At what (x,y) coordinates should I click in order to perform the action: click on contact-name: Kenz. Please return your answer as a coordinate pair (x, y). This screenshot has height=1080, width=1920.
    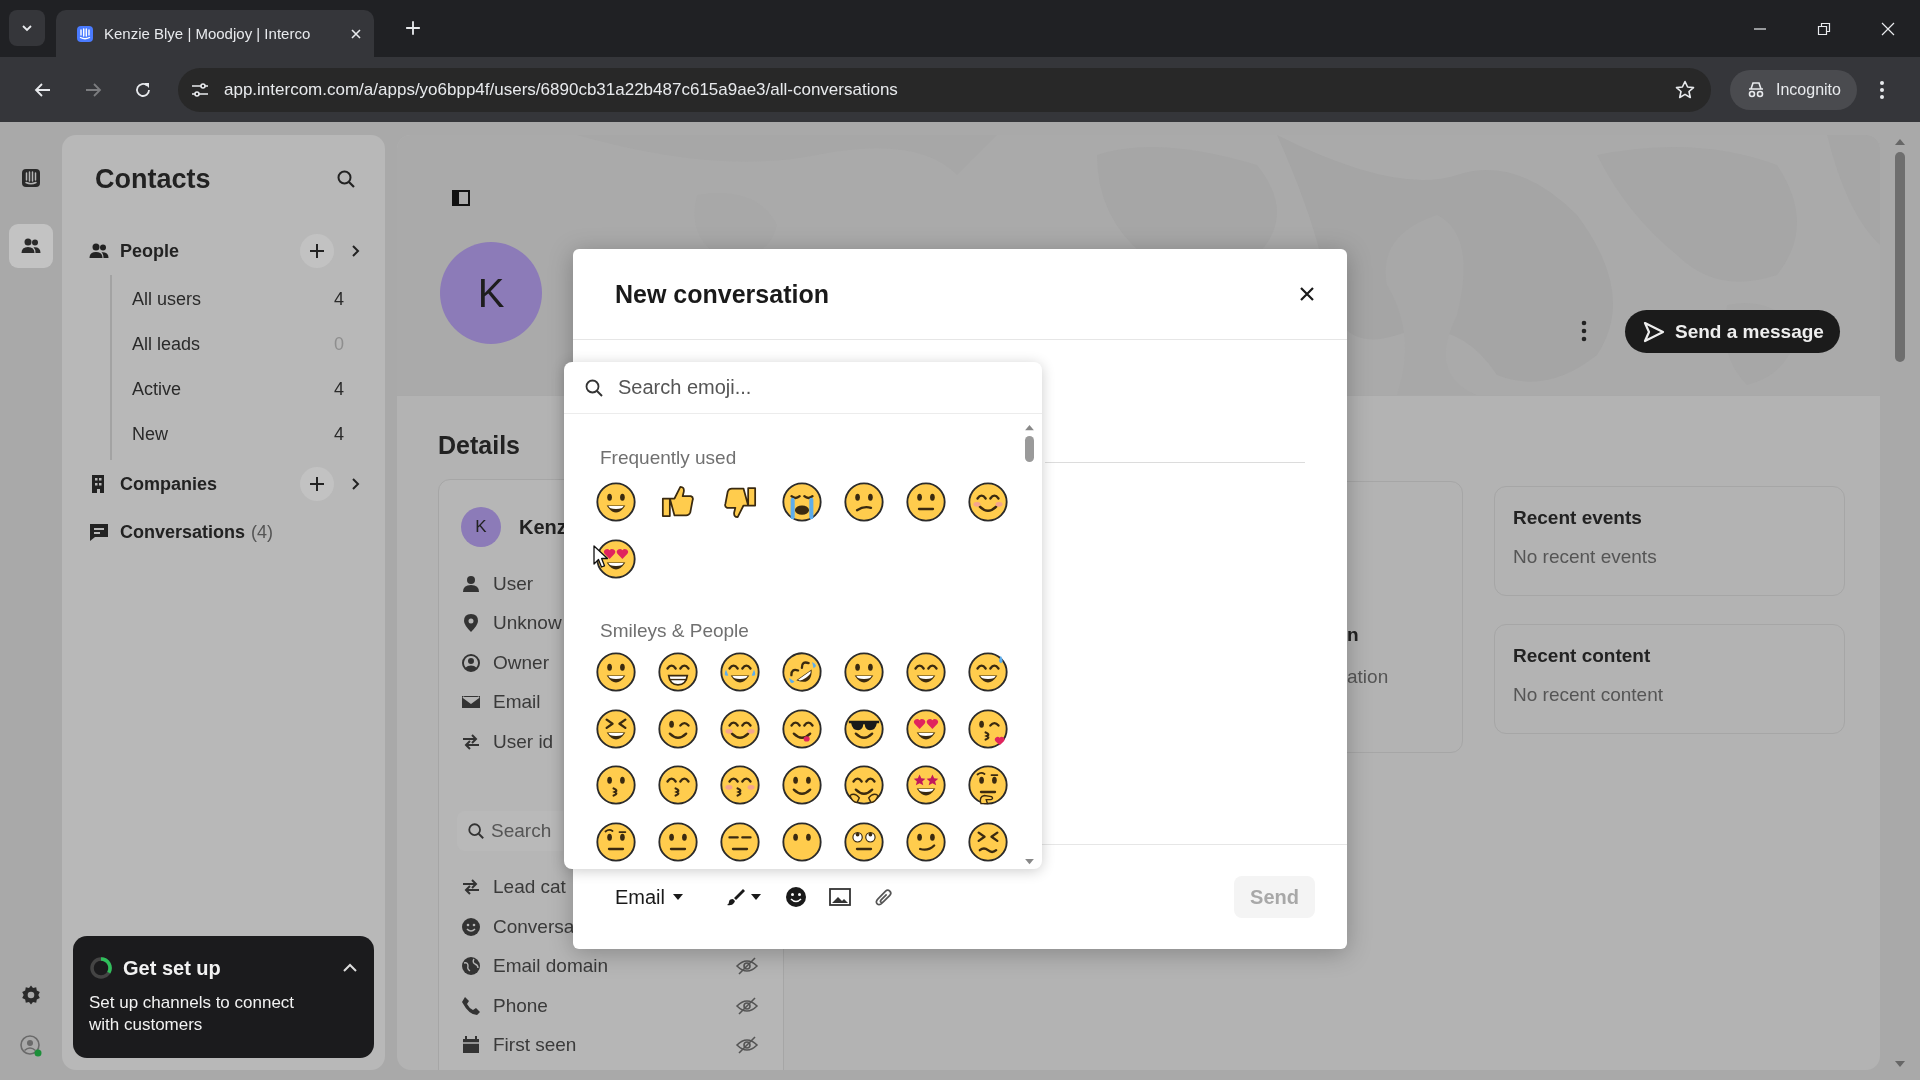
    Looking at the image, I should click on (543, 527).